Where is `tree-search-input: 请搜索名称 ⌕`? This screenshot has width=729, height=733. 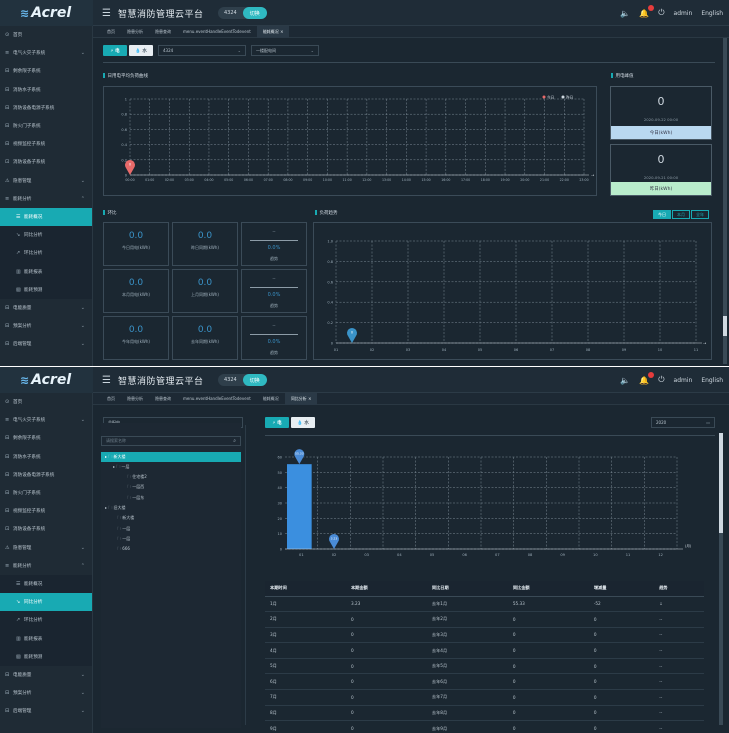 tree-search-input: 请搜索名称 ⌕ is located at coordinates (171, 441).